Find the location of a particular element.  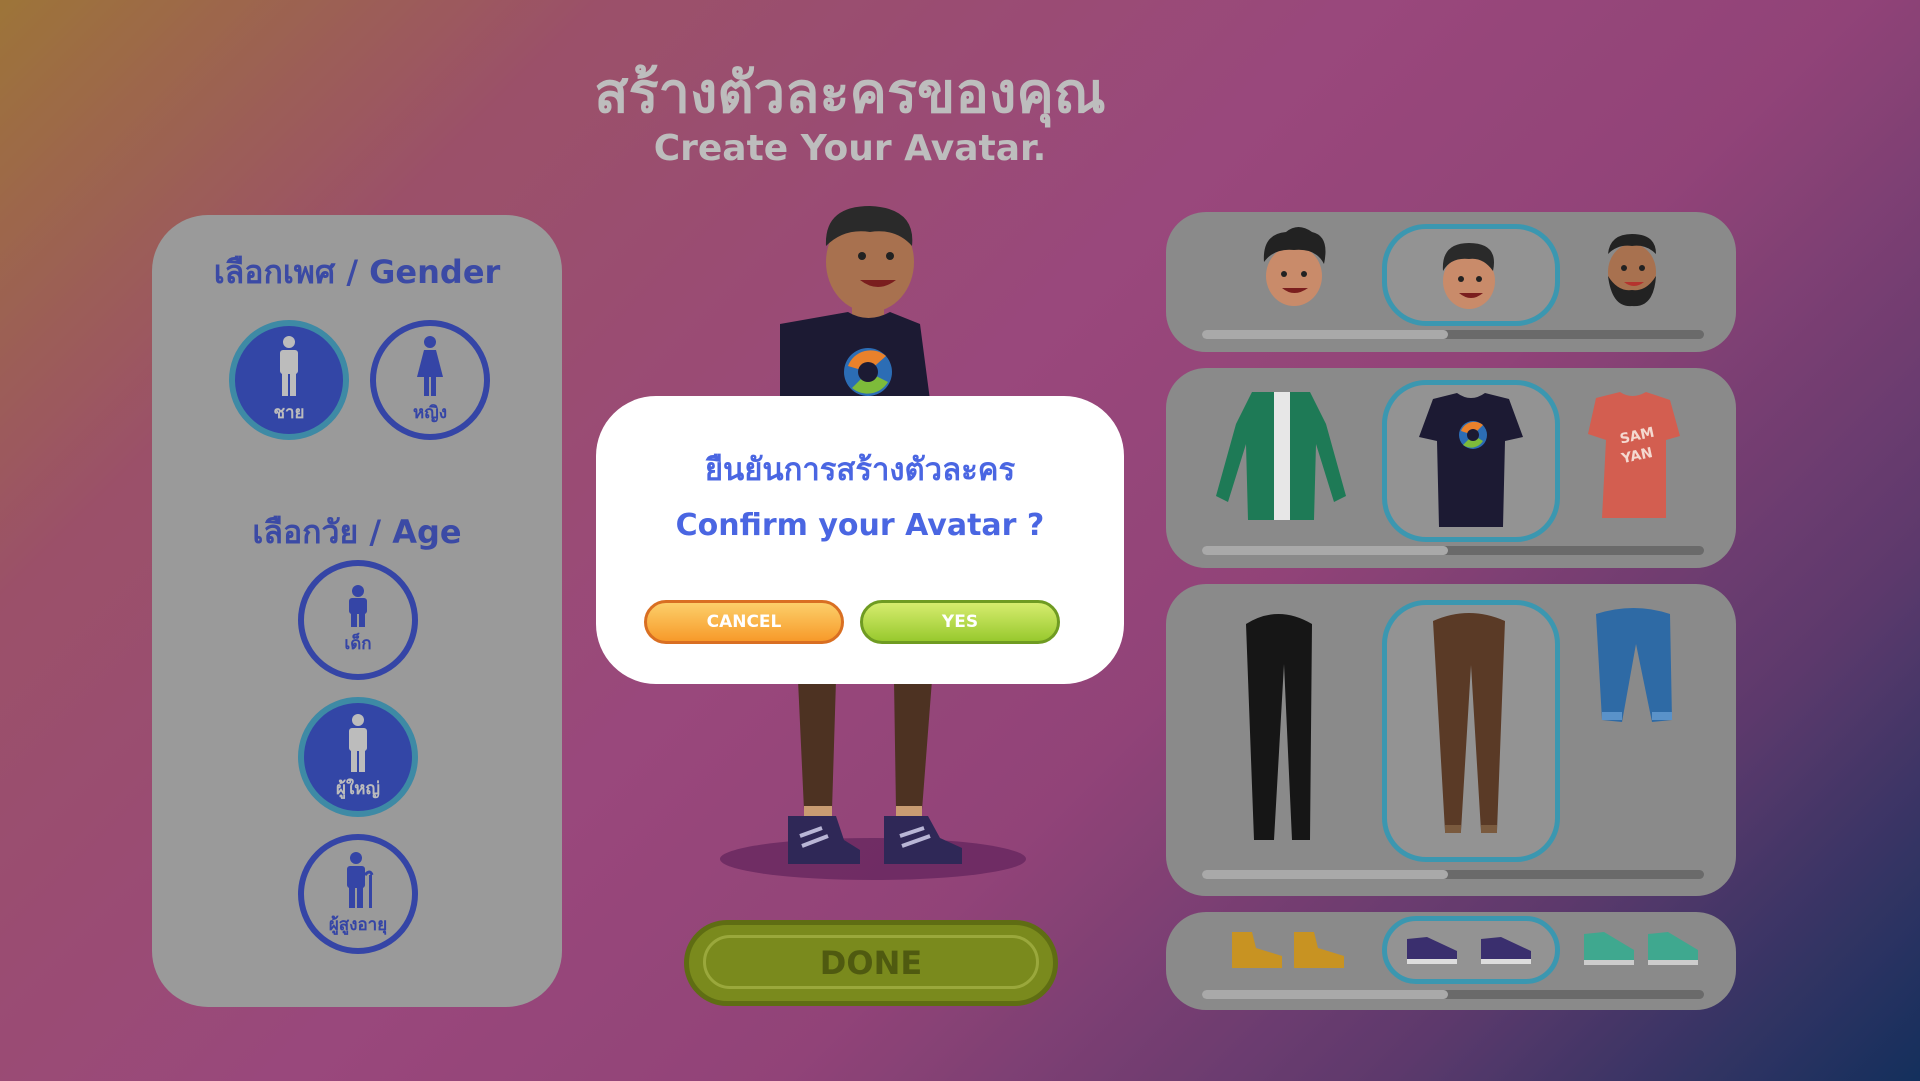

yellow-boots-icon is located at coordinates (1288, 950).